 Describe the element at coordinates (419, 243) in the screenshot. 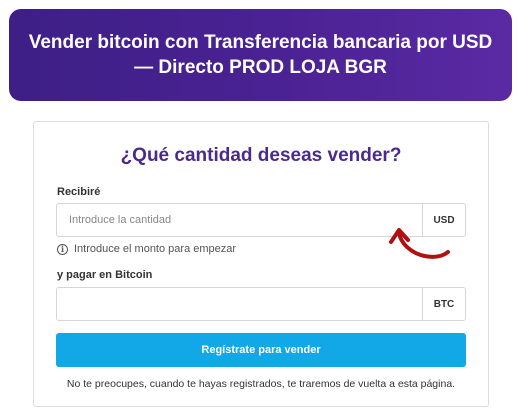

I see `curved-arrow-icon` at that location.